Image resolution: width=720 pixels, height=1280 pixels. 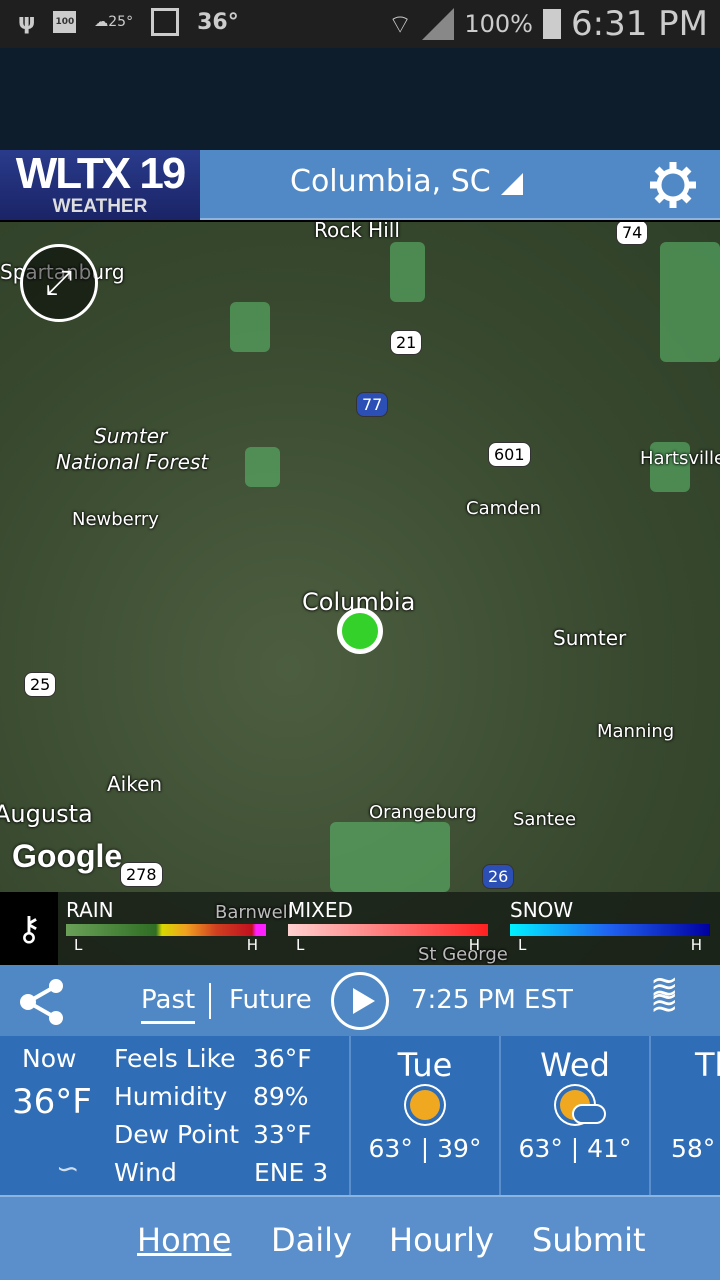 What do you see at coordinates (100, 185) in the screenshot?
I see `logo: WLTX 19 WEATHER` at bounding box center [100, 185].